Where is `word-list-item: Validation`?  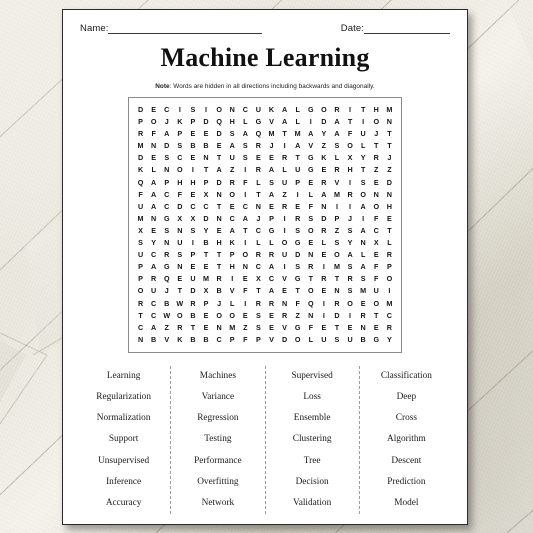
word-list-item: Validation is located at coordinates (312, 503).